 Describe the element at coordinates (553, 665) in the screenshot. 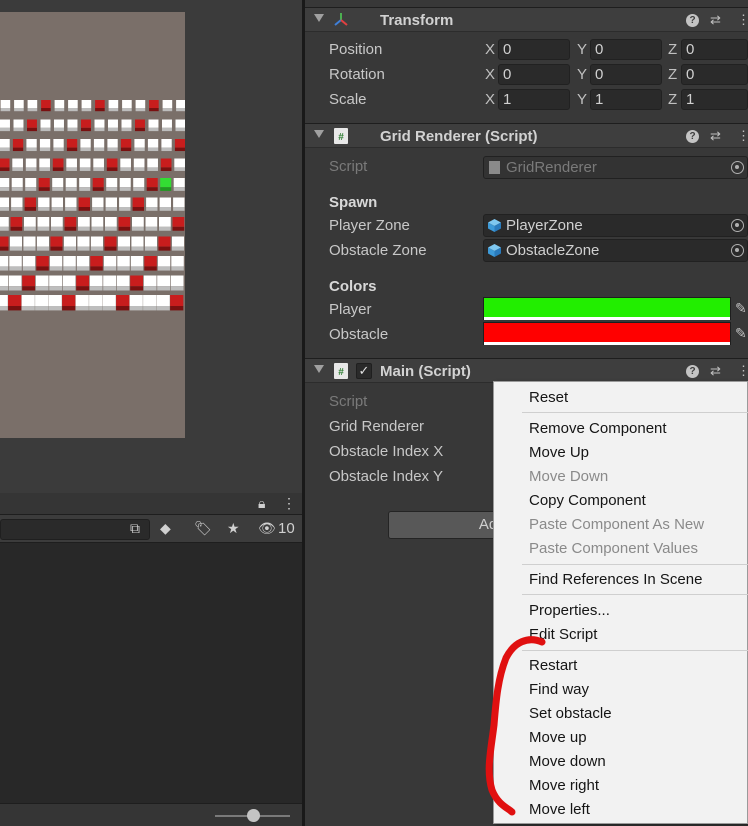

I see `menu-item-restart: Restart` at that location.